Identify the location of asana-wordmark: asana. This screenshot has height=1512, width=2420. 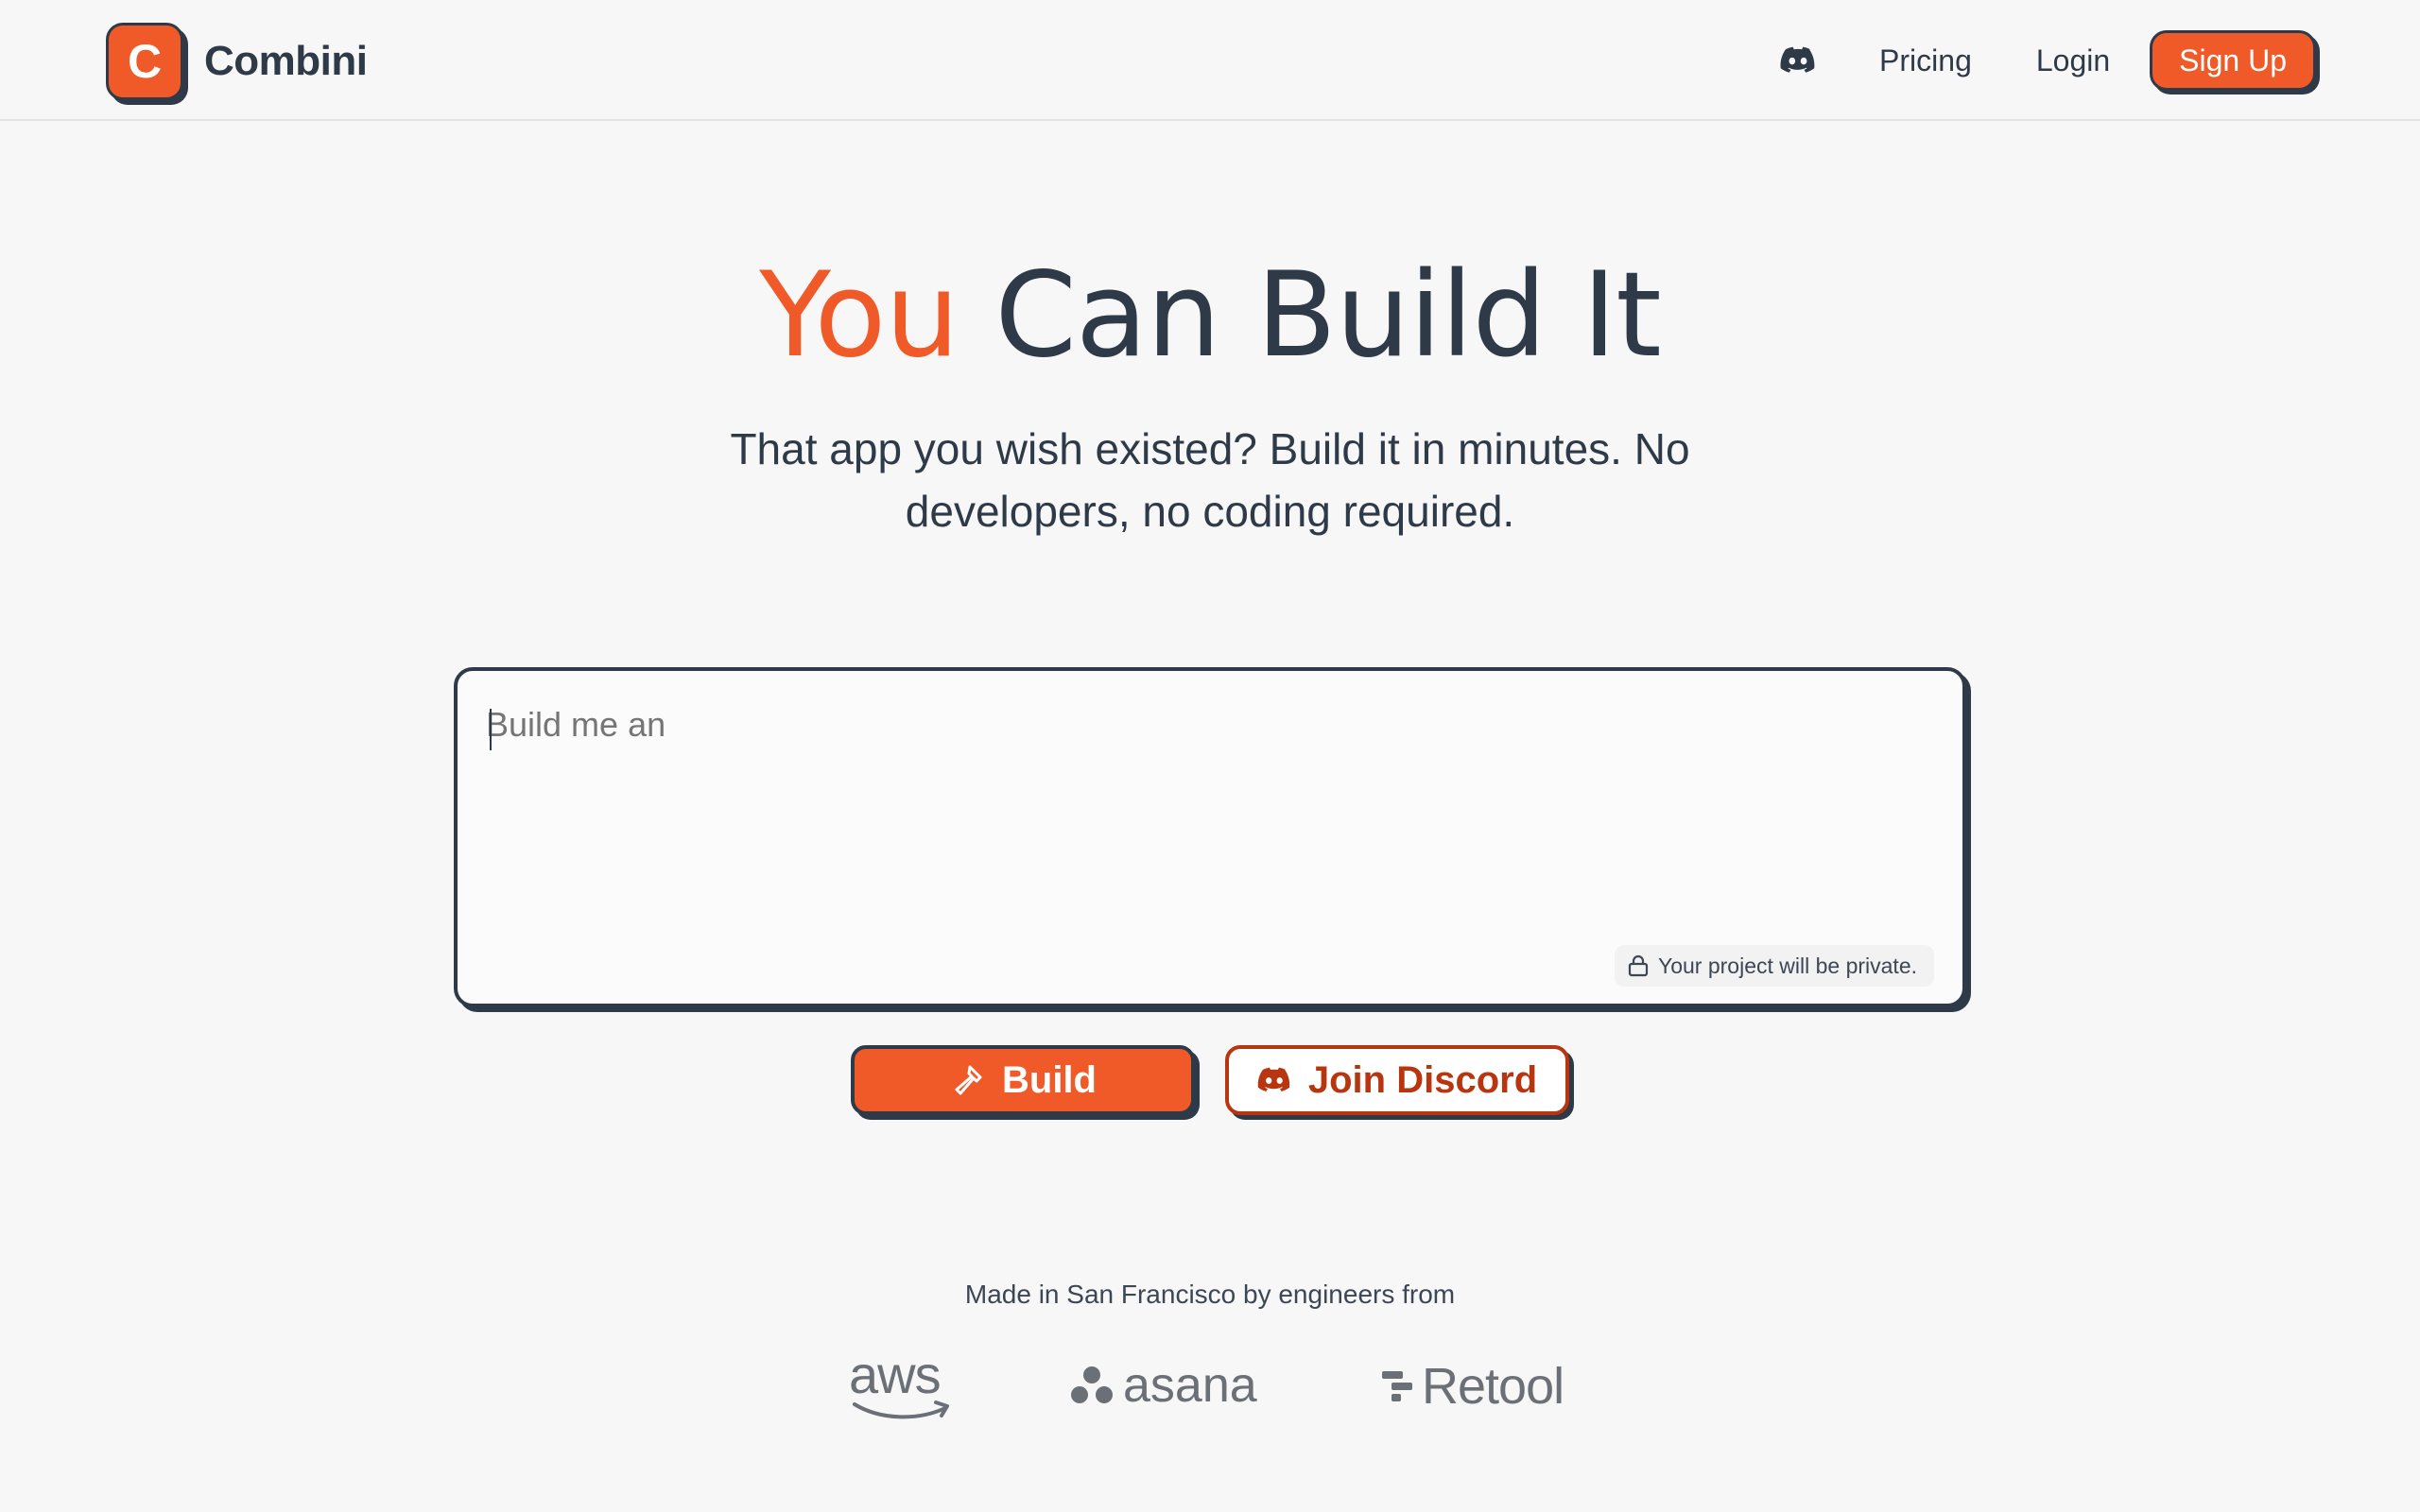
(1190, 1385).